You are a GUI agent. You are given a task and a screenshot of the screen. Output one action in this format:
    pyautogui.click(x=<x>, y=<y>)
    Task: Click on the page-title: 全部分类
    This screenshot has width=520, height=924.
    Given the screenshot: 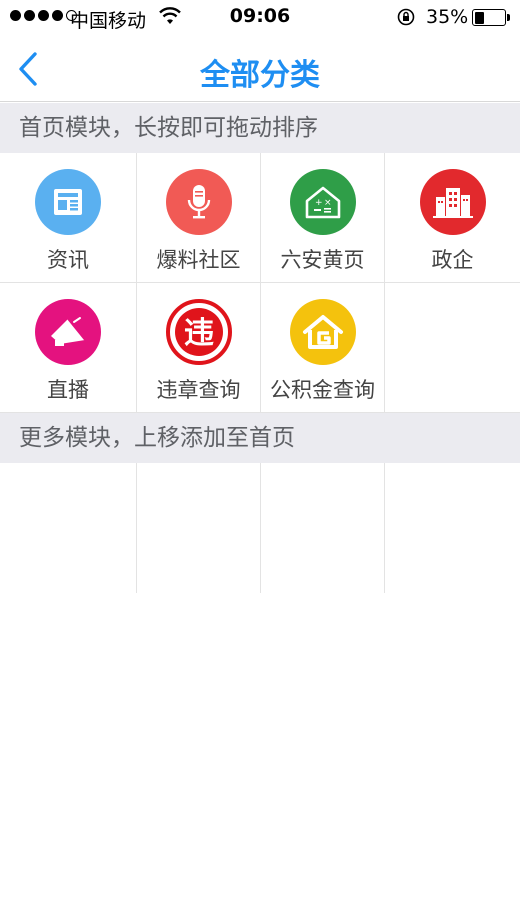 What is the action you would take?
    pyautogui.click(x=260, y=75)
    